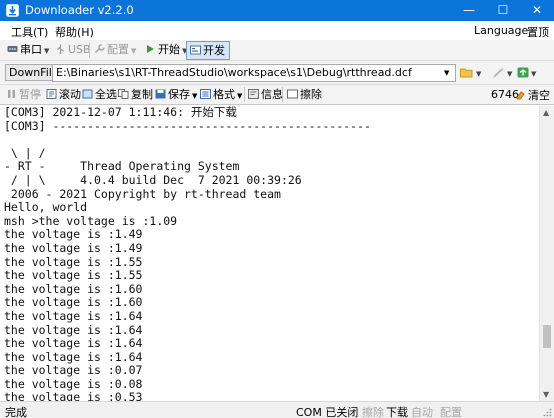 The image size is (554, 418). What do you see at coordinates (546, 394) in the screenshot?
I see `scroll-down-arrow: ▼` at bounding box center [546, 394].